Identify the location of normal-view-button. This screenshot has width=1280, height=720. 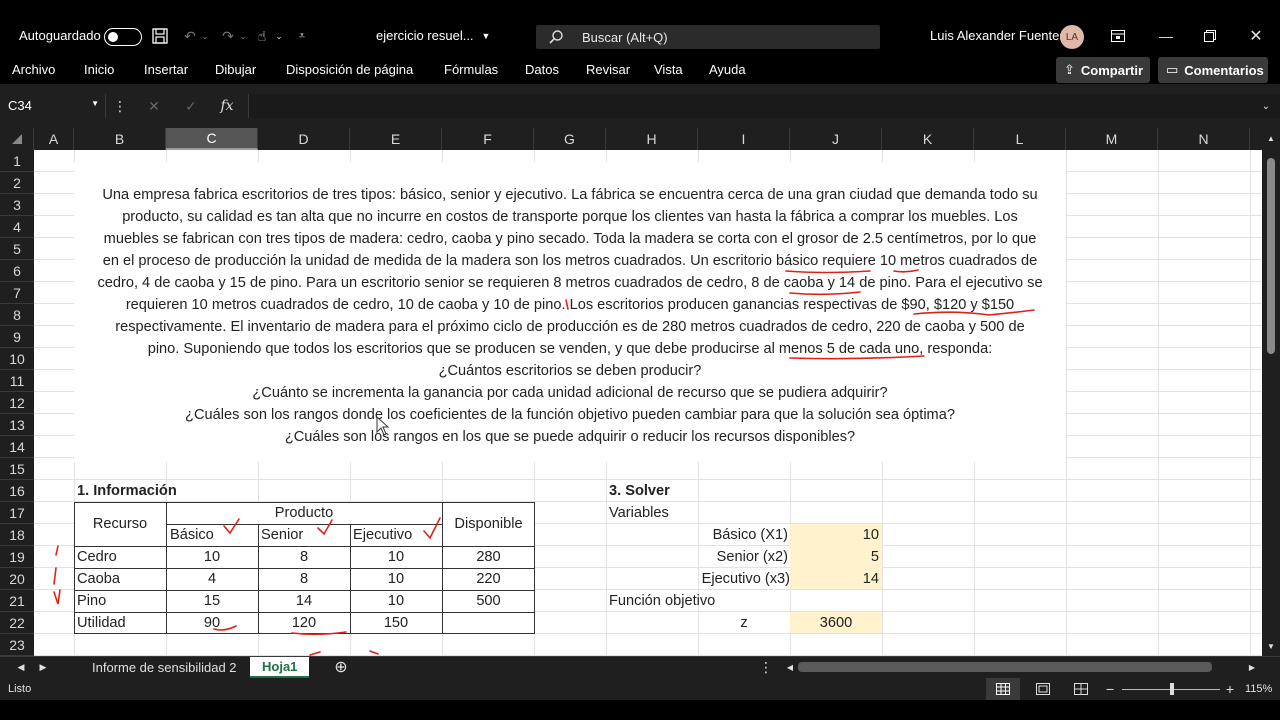
(1003, 689).